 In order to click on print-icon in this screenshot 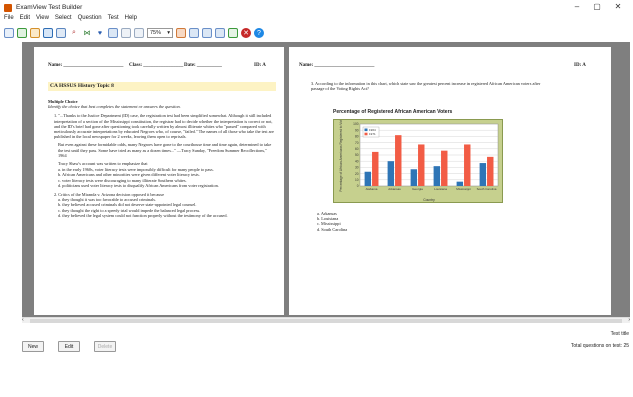, I will do `click(61, 33)`.